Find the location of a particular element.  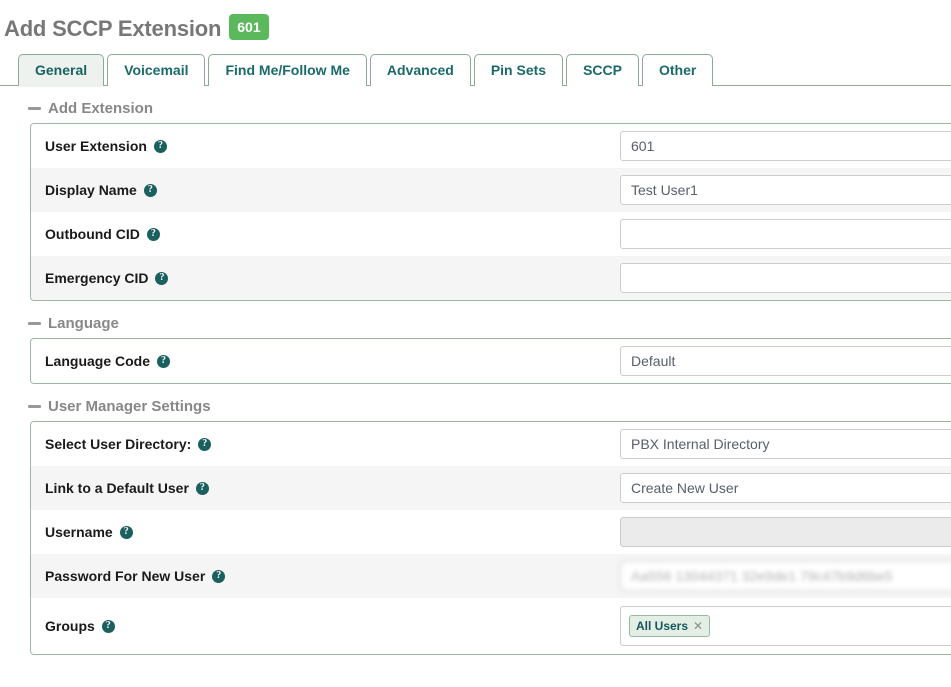

section-header-user-manager-settings: User Manager Settings is located at coordinates (489, 406).